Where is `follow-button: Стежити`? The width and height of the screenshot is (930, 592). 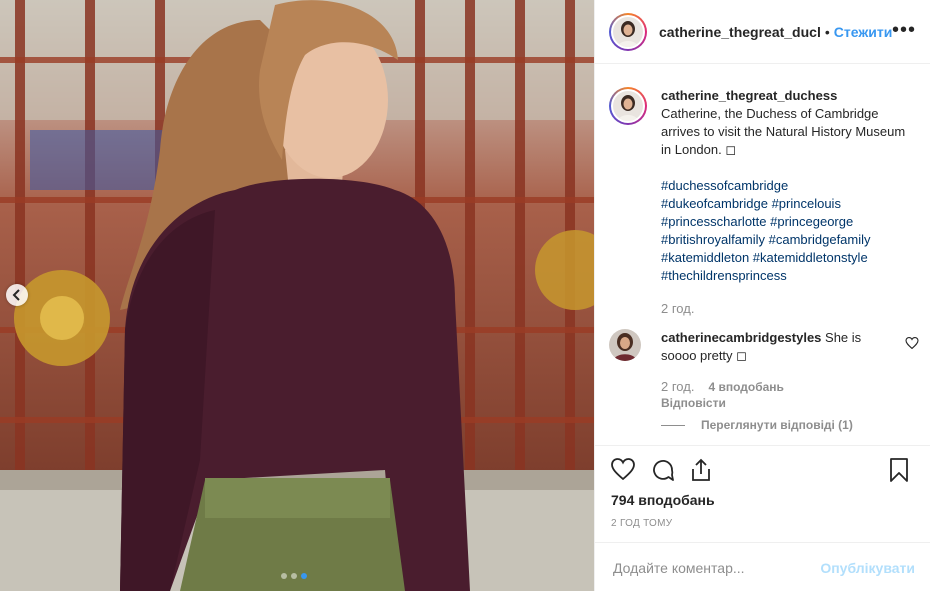
follow-button: Стежити is located at coordinates (863, 32).